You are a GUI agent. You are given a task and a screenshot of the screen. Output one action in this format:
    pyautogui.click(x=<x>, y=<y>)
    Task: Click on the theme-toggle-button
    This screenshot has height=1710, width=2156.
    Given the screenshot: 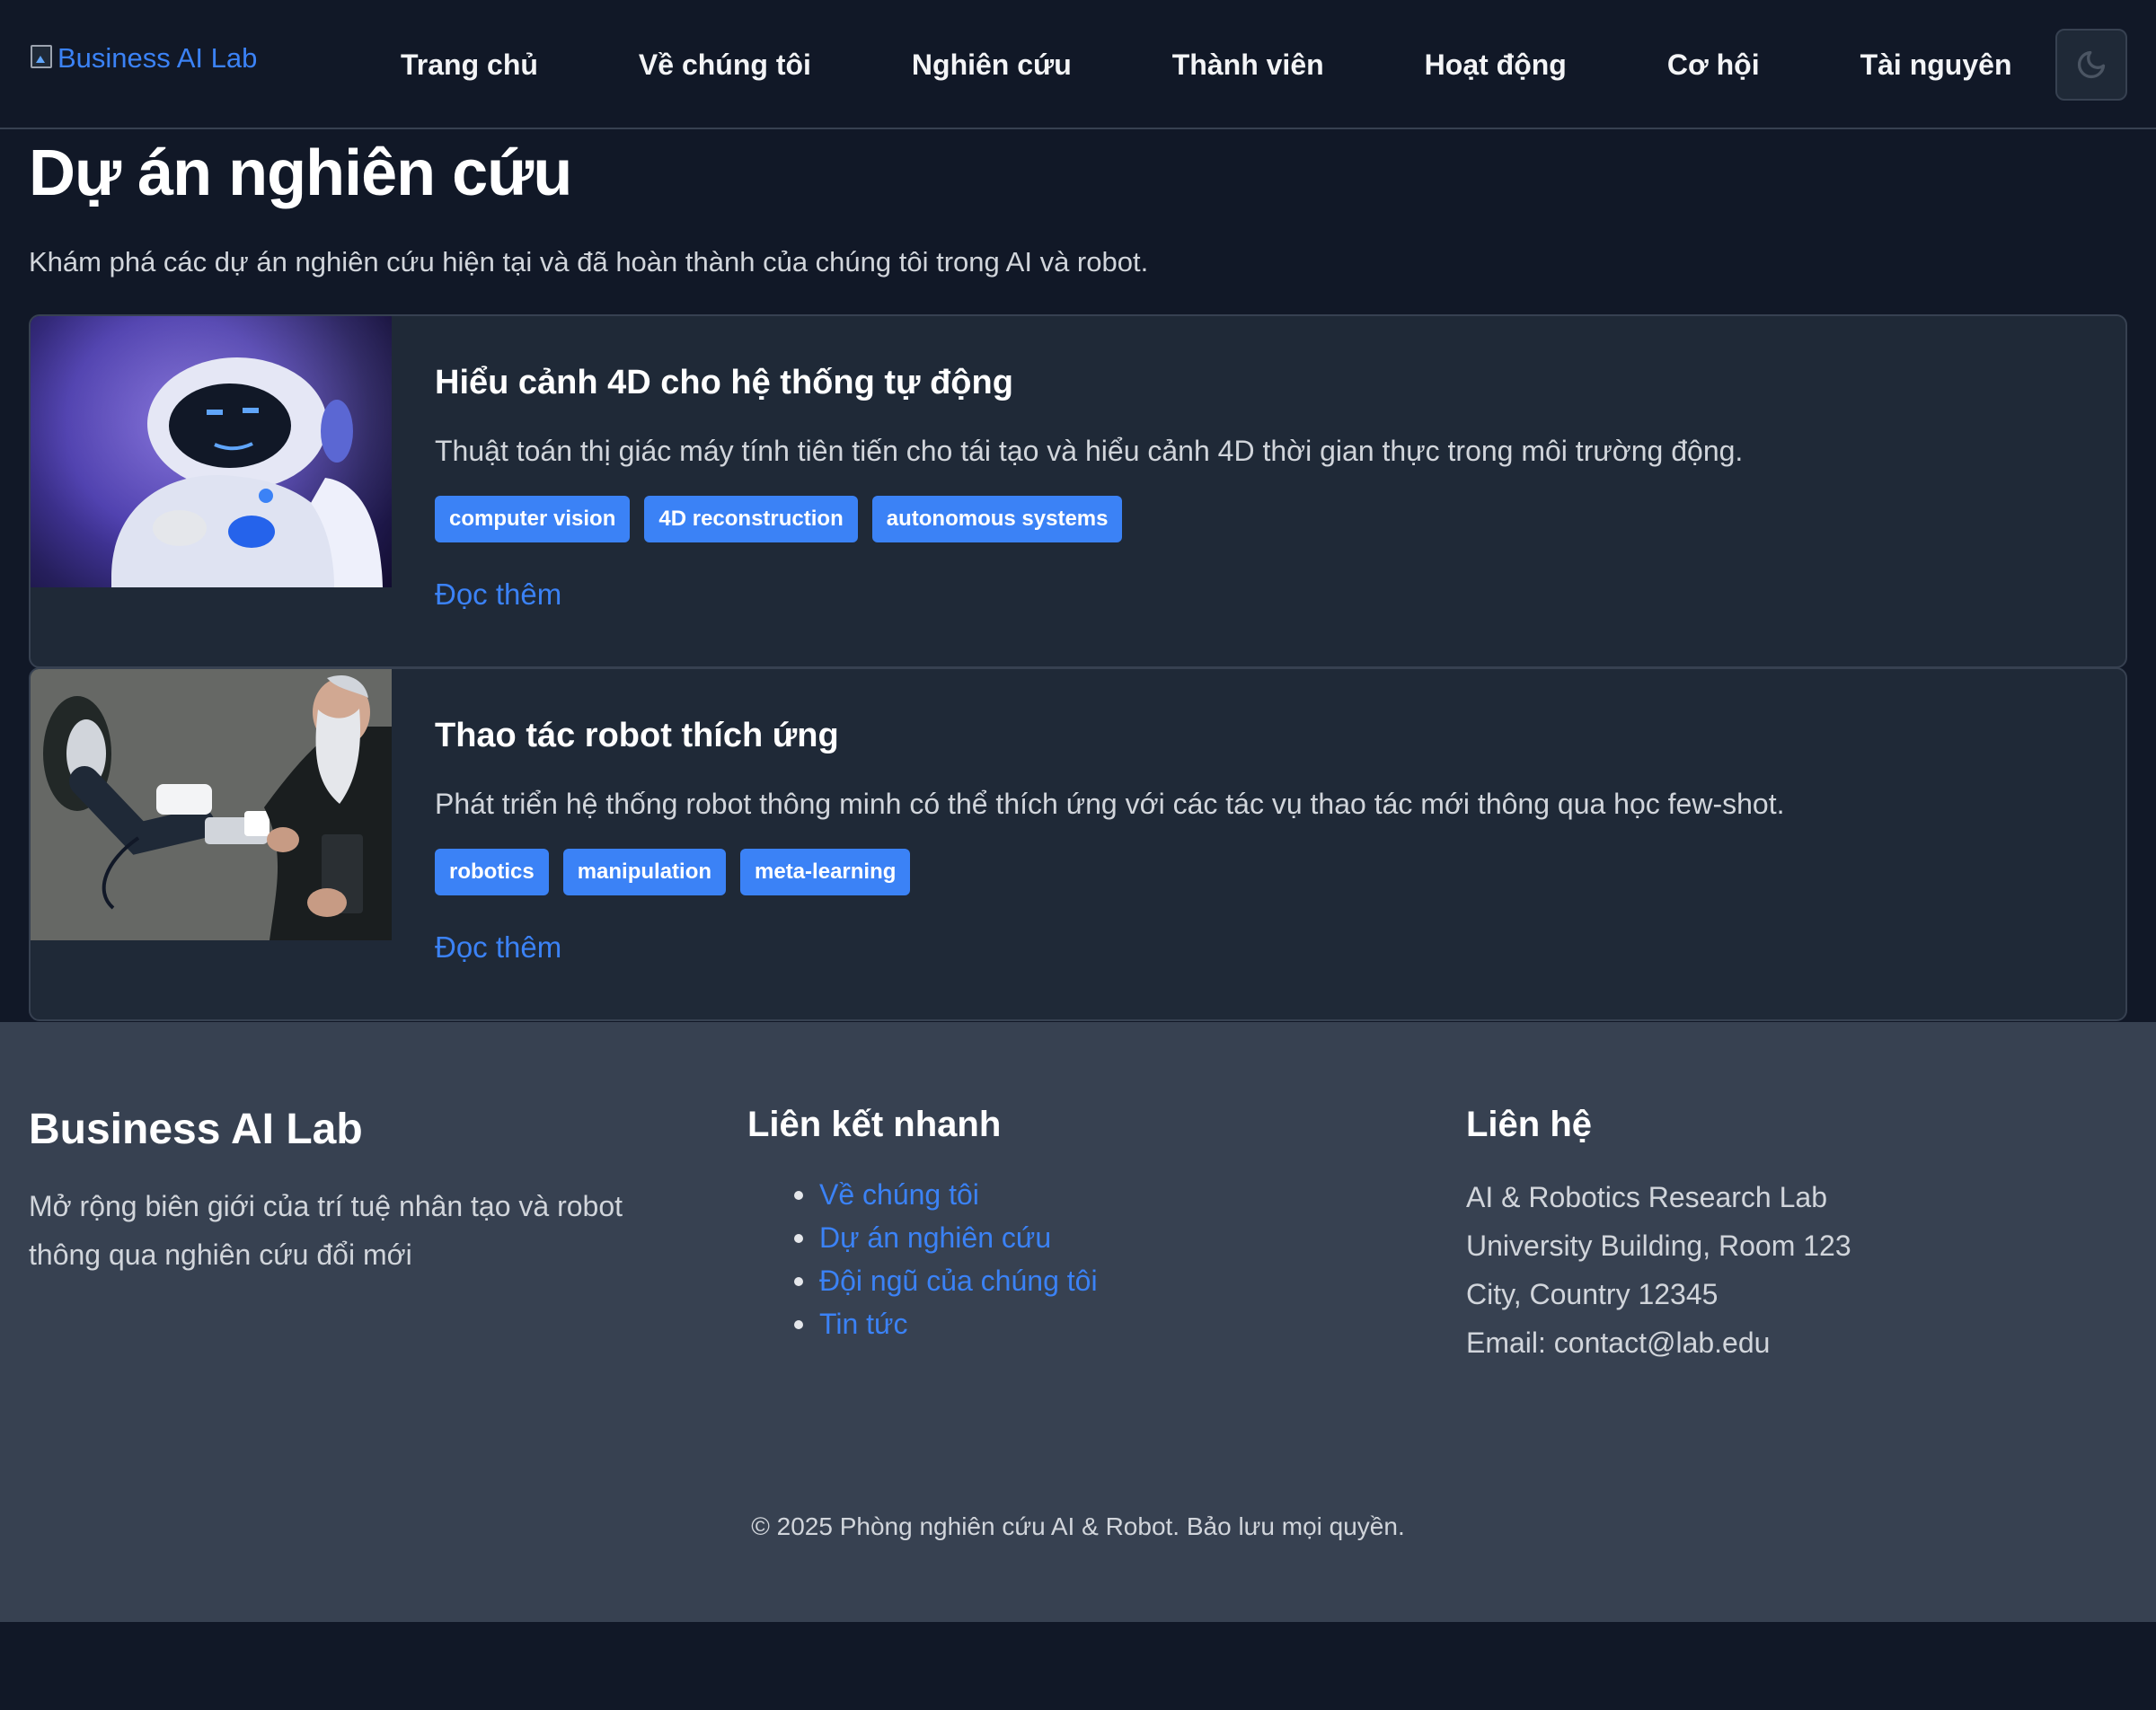 What is the action you would take?
    pyautogui.click(x=2091, y=65)
    